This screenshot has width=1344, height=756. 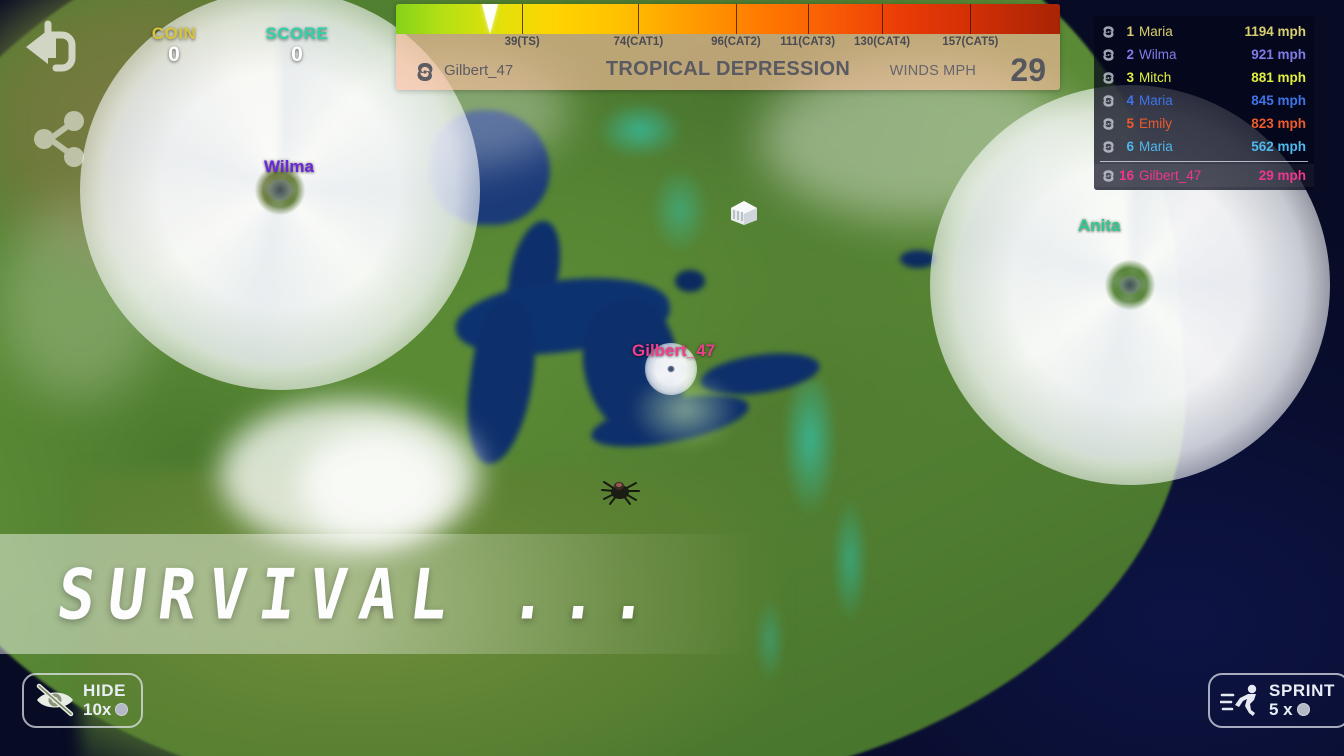 What do you see at coordinates (1170, 175) in the screenshot?
I see `leaderboard-name: Gilbert_47` at bounding box center [1170, 175].